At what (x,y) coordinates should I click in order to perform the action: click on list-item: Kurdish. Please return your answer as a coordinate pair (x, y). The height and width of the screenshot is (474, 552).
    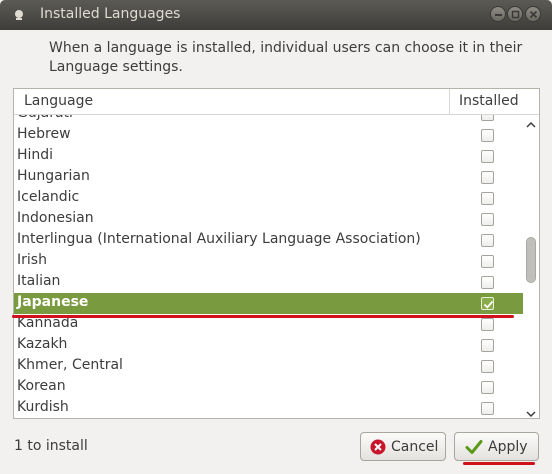
    Looking at the image, I should click on (268, 408).